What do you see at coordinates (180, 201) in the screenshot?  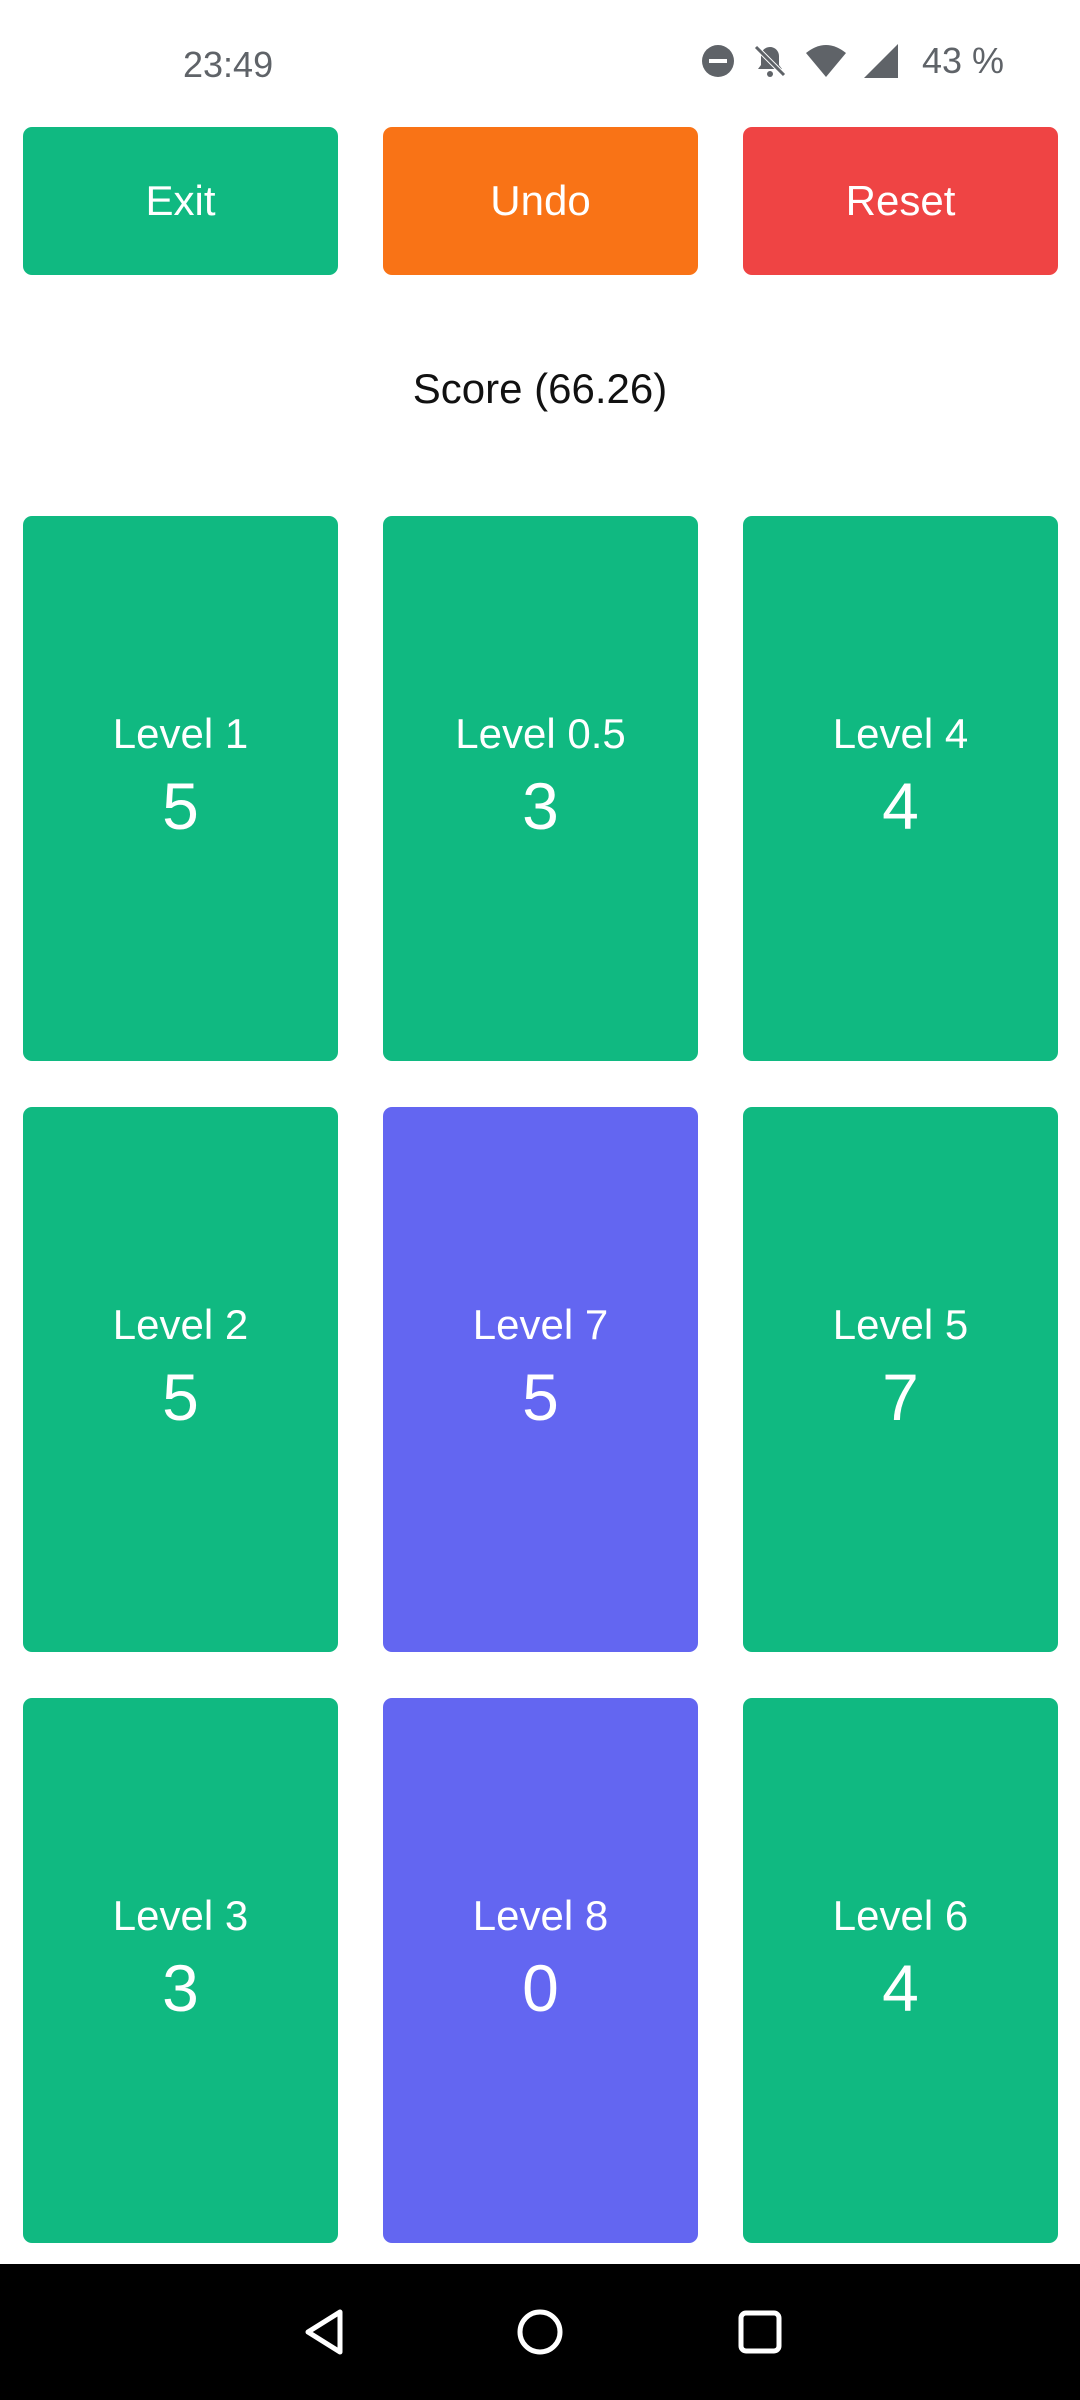 I see `exit-button: Exit` at bounding box center [180, 201].